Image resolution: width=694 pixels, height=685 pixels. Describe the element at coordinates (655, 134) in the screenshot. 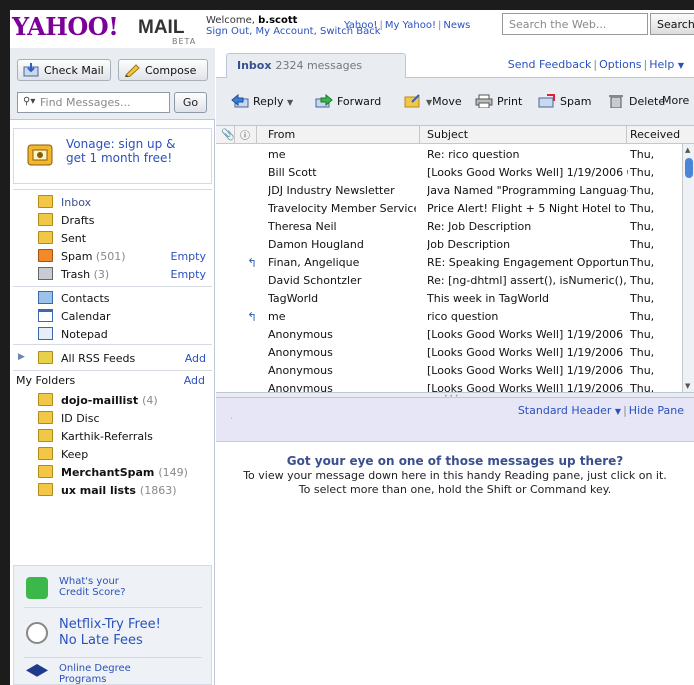

I see `received-column-header: Received` at that location.